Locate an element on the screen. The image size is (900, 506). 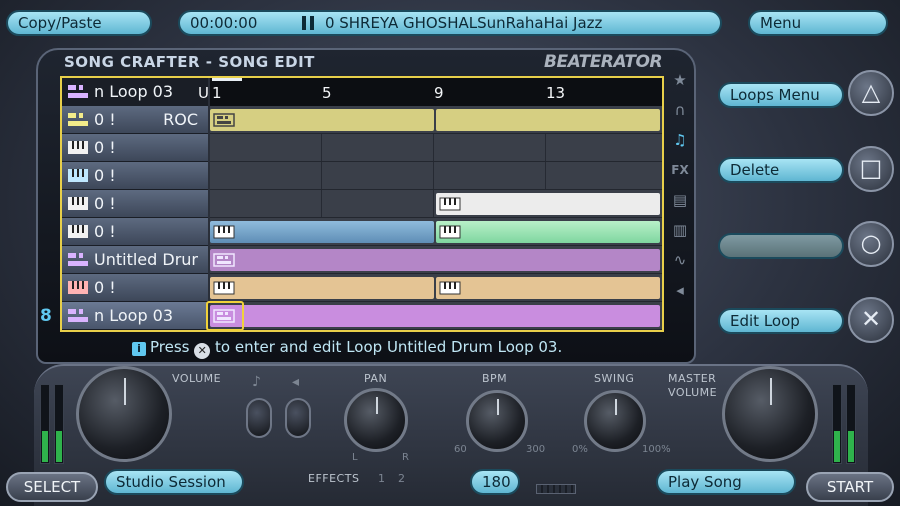
track-label-1: 0 ! ROC is located at coordinates (135, 120).